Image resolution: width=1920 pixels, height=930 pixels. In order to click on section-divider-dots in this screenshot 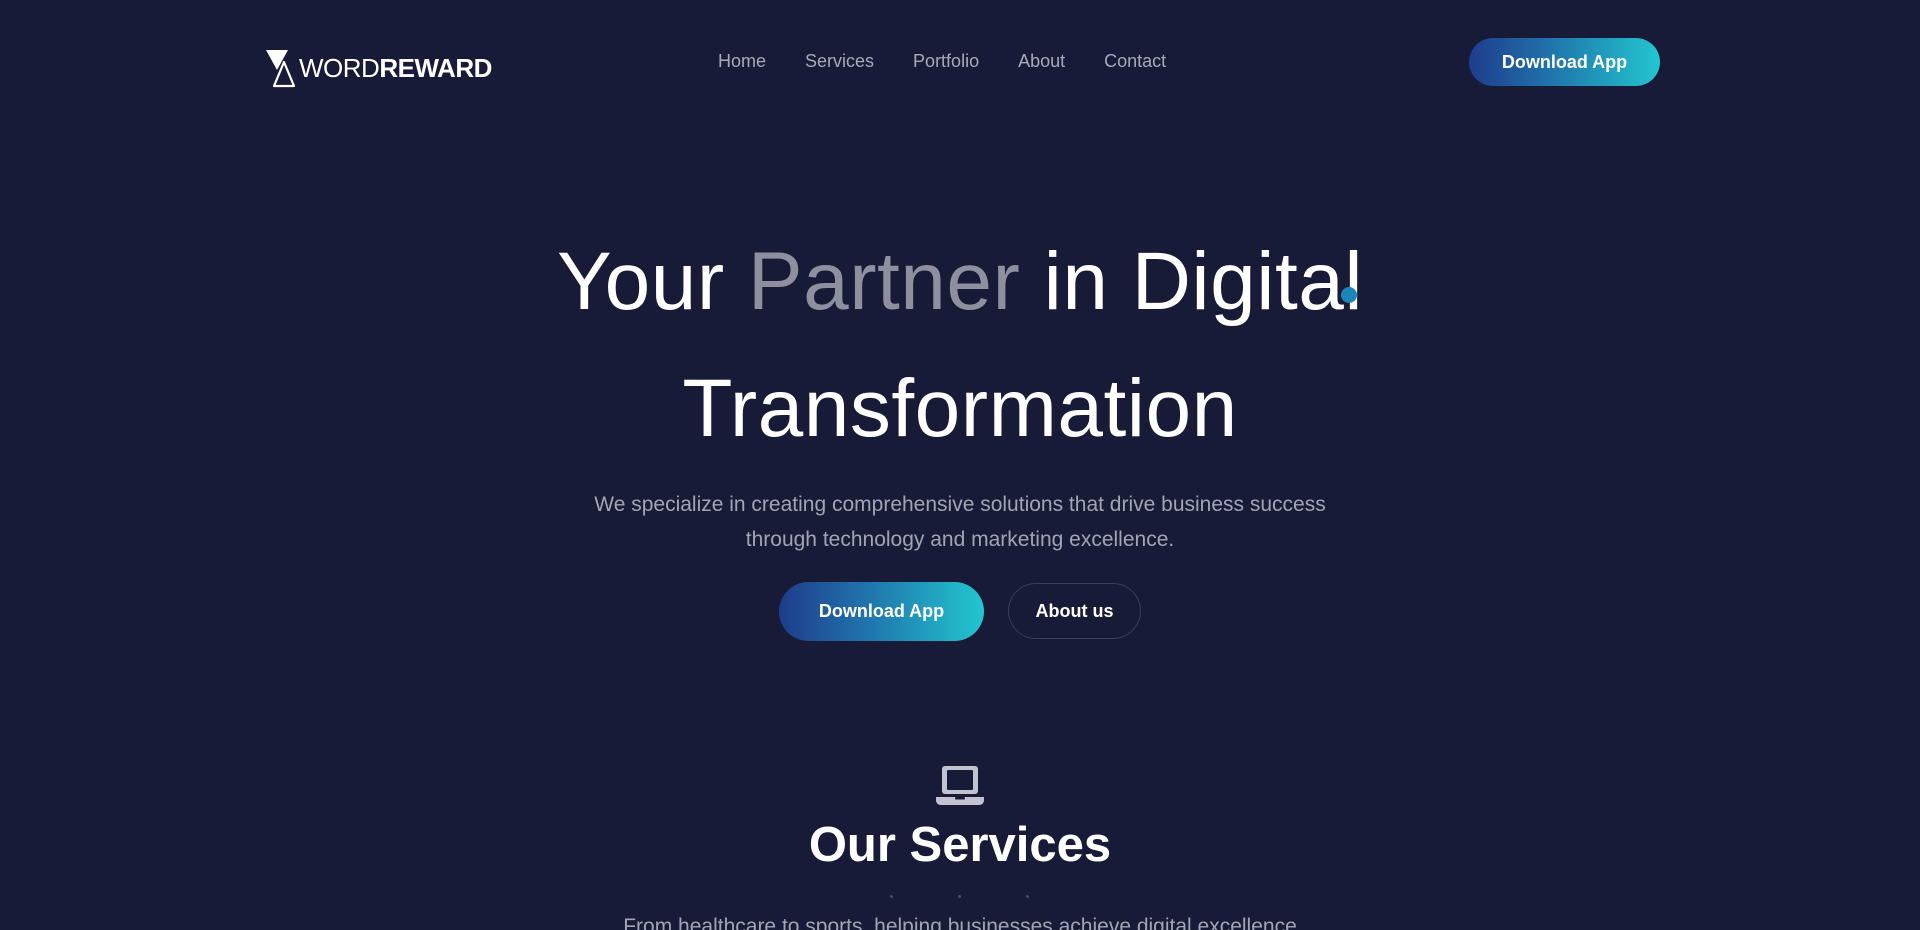, I will do `click(960, 897)`.